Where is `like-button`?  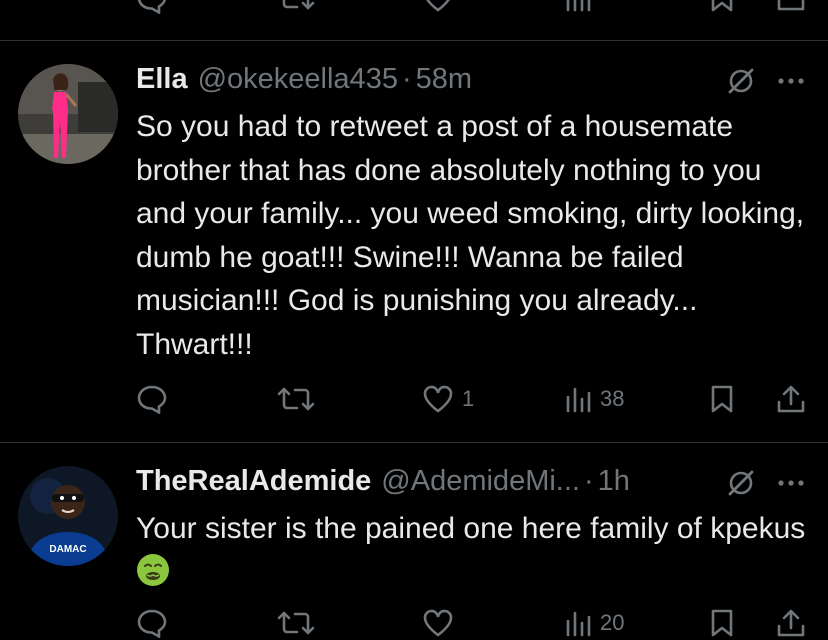 like-button is located at coordinates (438, 623).